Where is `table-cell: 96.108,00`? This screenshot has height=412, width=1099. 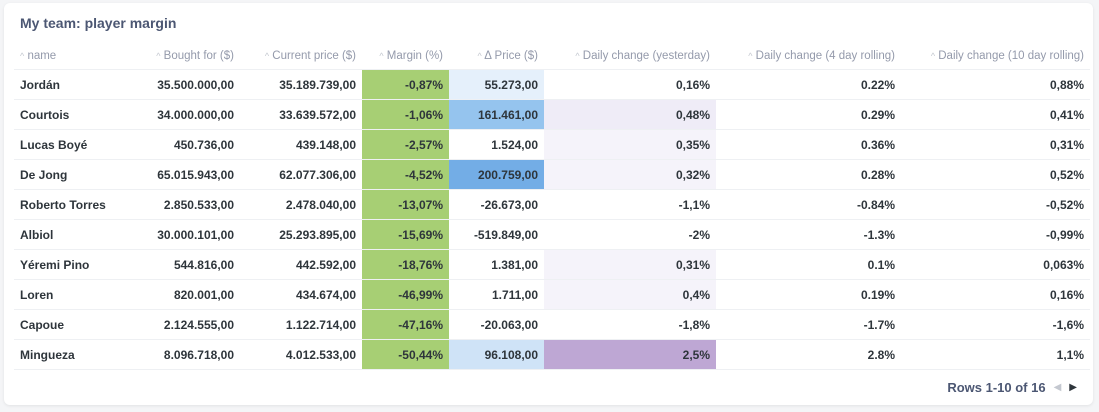 table-cell: 96.108,00 is located at coordinates (496, 354).